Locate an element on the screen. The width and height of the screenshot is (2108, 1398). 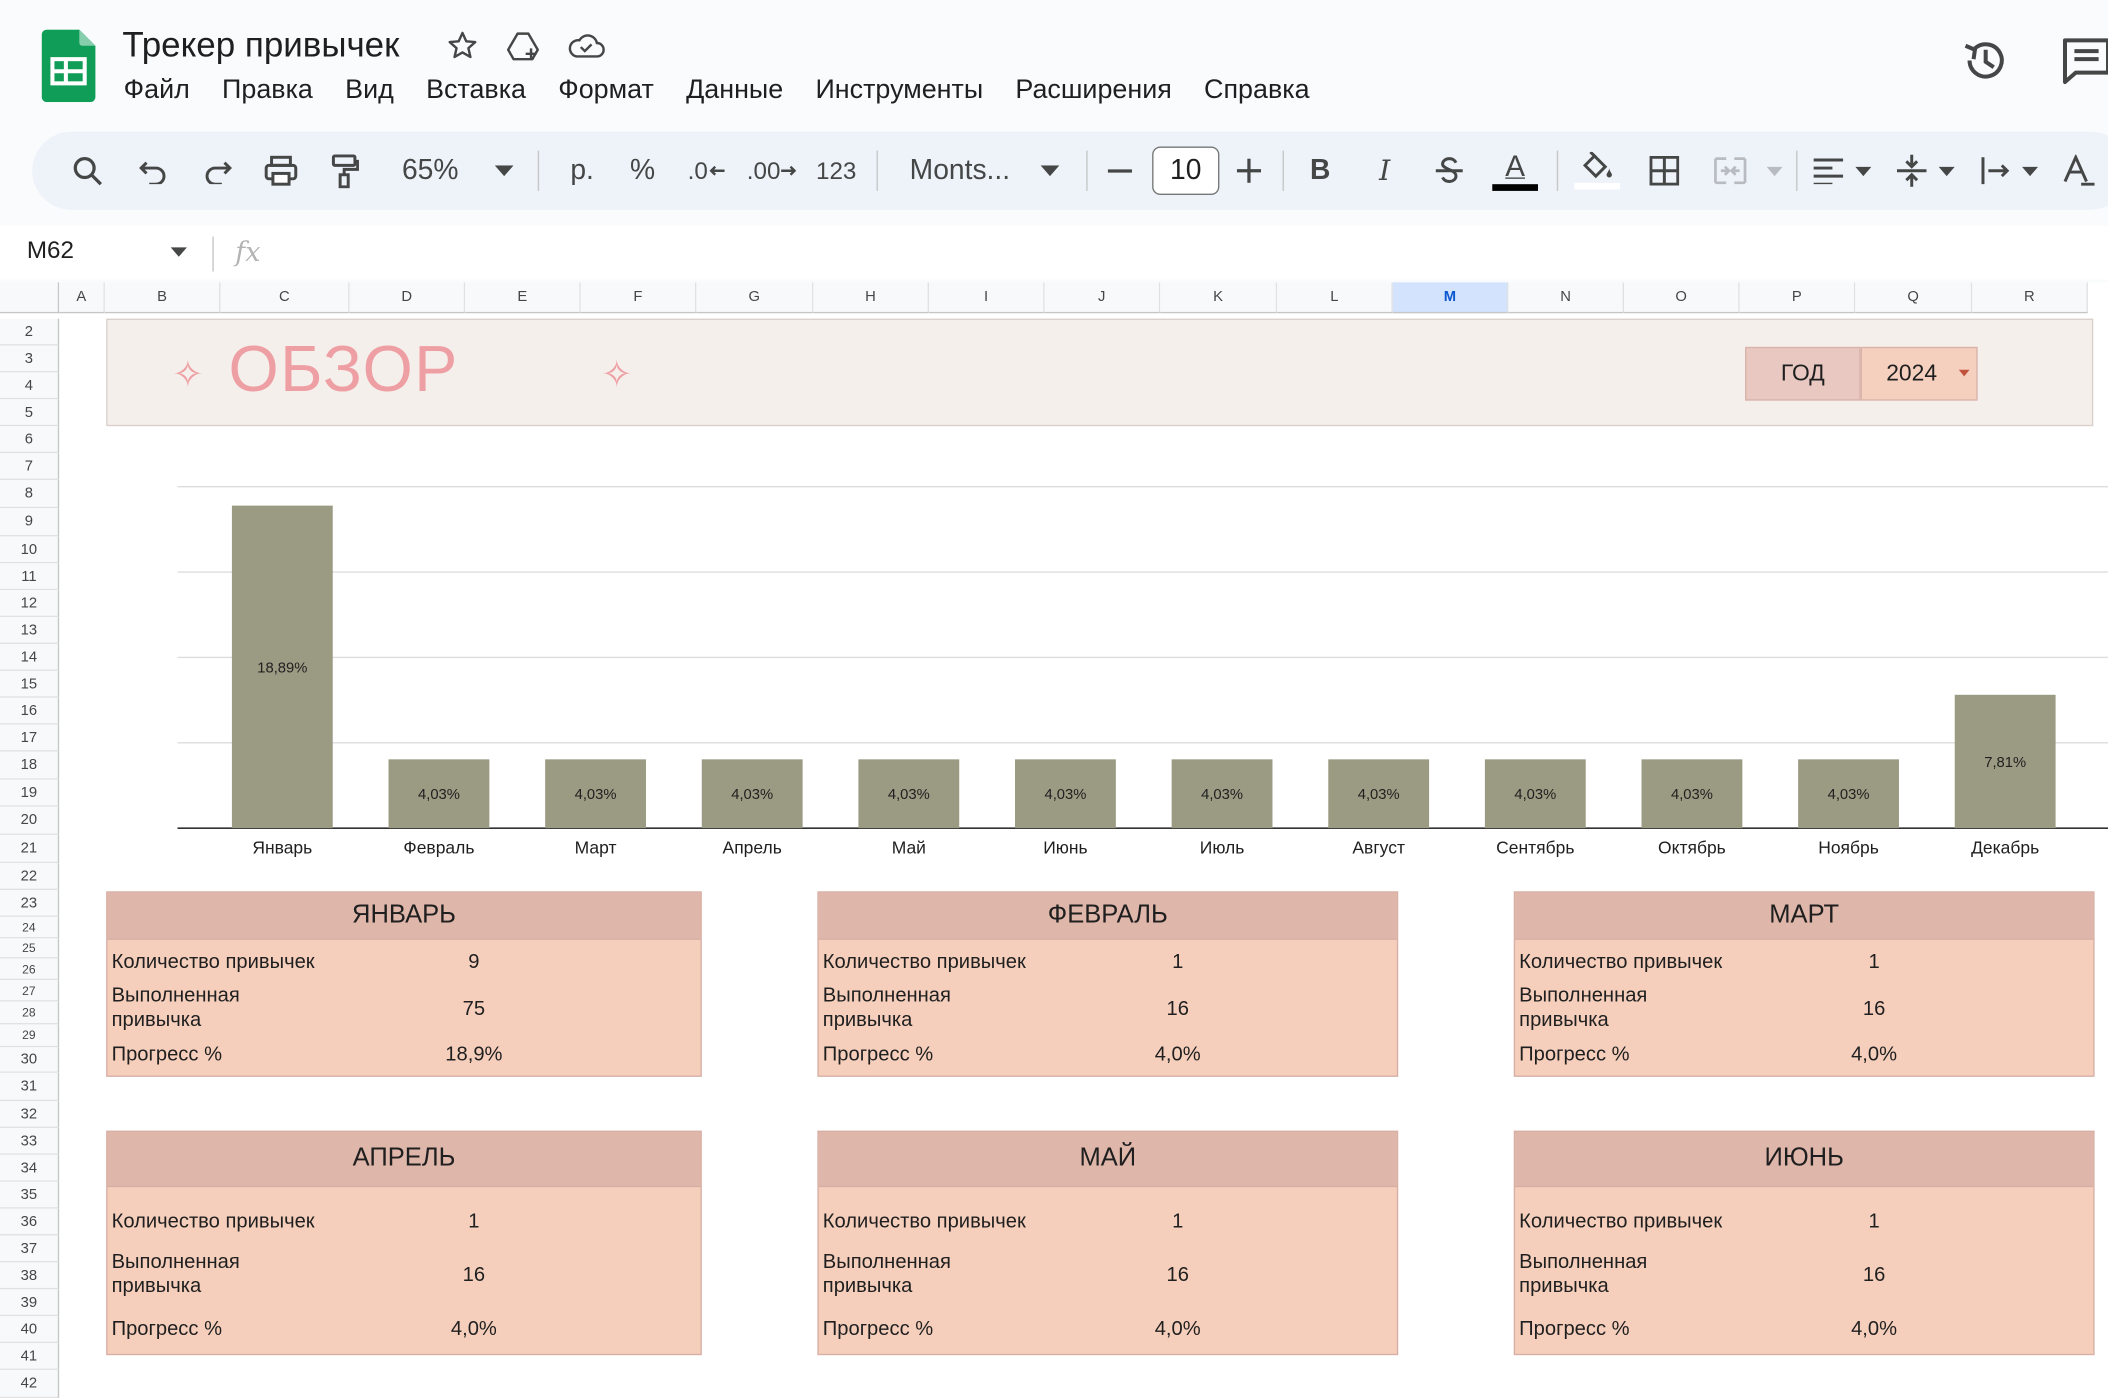
row-header: 25 is located at coordinates (30, 948).